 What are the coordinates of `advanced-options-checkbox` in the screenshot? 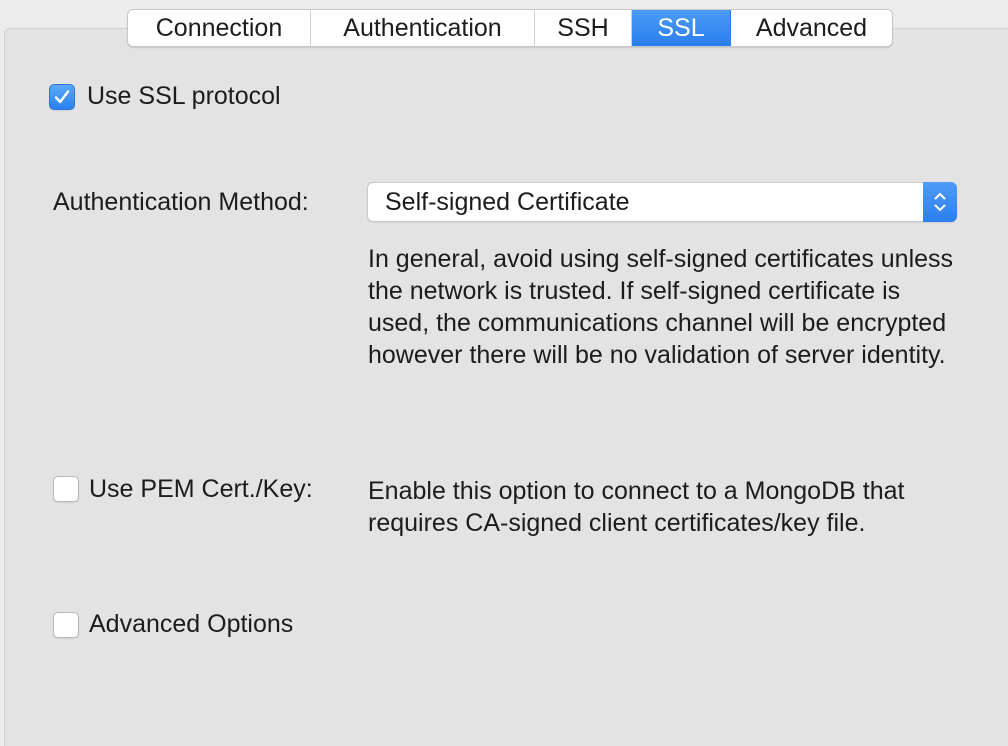 It's located at (66, 625).